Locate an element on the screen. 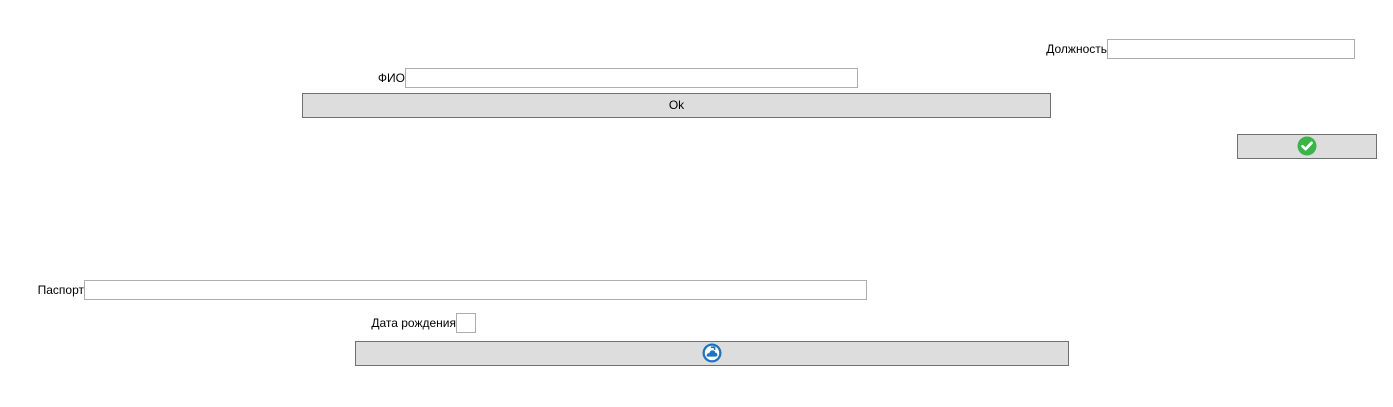 Image resolution: width=1393 pixels, height=407 pixels. birth-date-label: Дата рождения is located at coordinates (413, 323).